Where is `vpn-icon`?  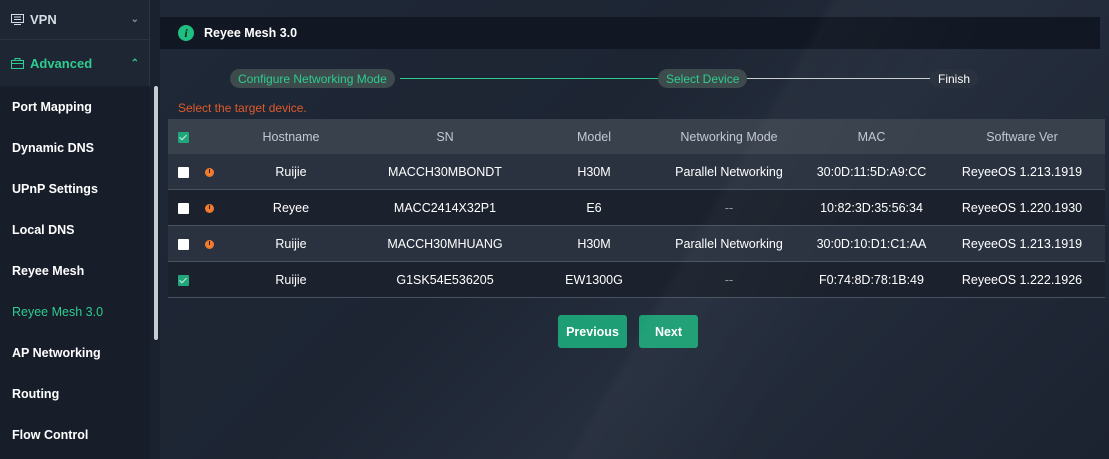
vpn-icon is located at coordinates (17, 20).